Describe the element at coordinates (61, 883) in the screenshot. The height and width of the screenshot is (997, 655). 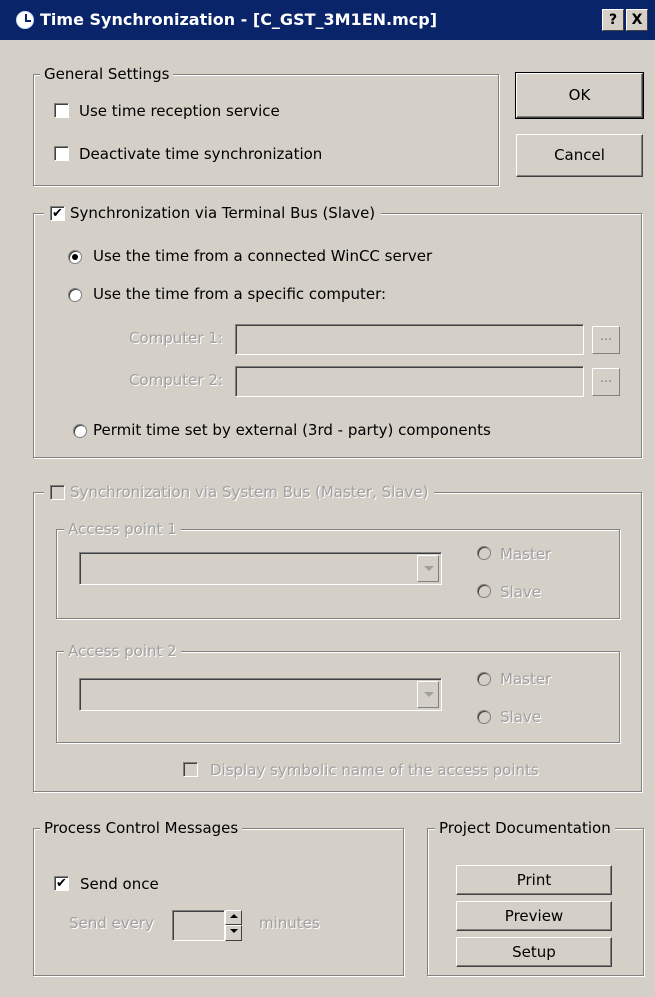
I see `send-once-checkbox: ✔` at that location.